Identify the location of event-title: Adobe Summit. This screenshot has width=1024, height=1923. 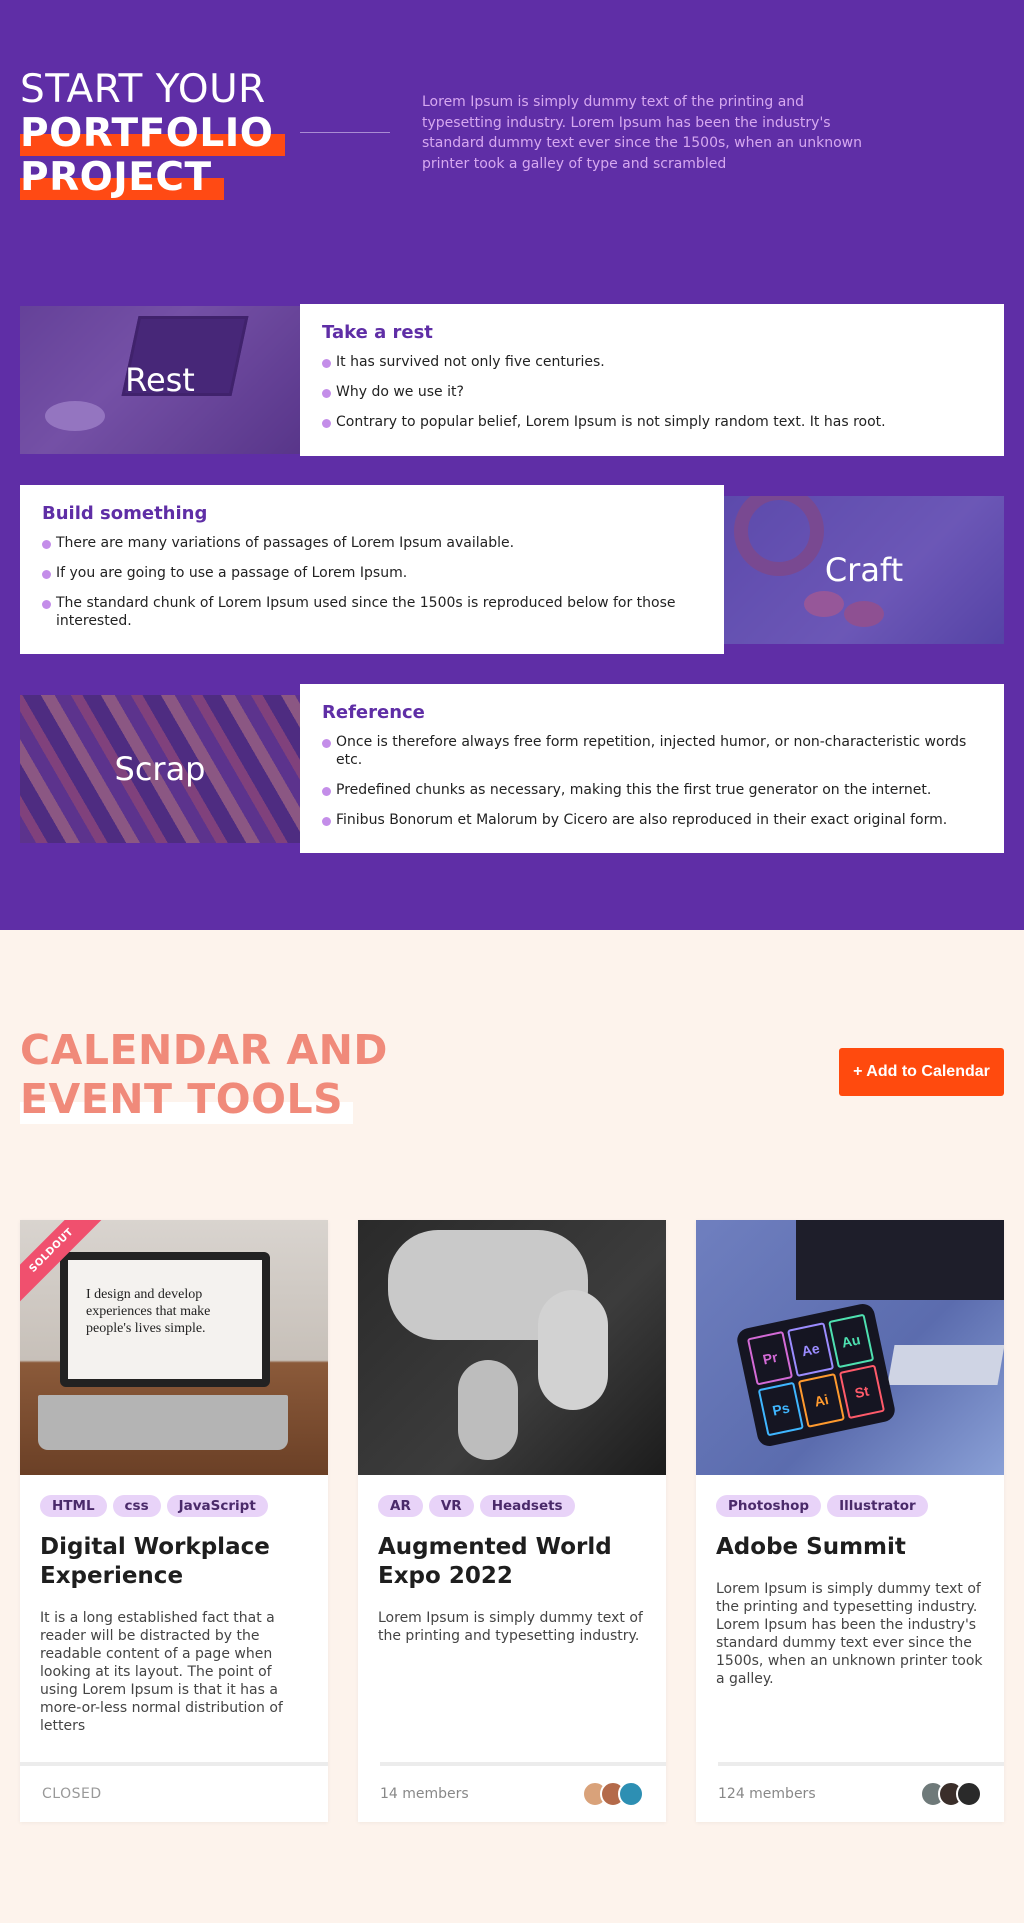
(850, 1547).